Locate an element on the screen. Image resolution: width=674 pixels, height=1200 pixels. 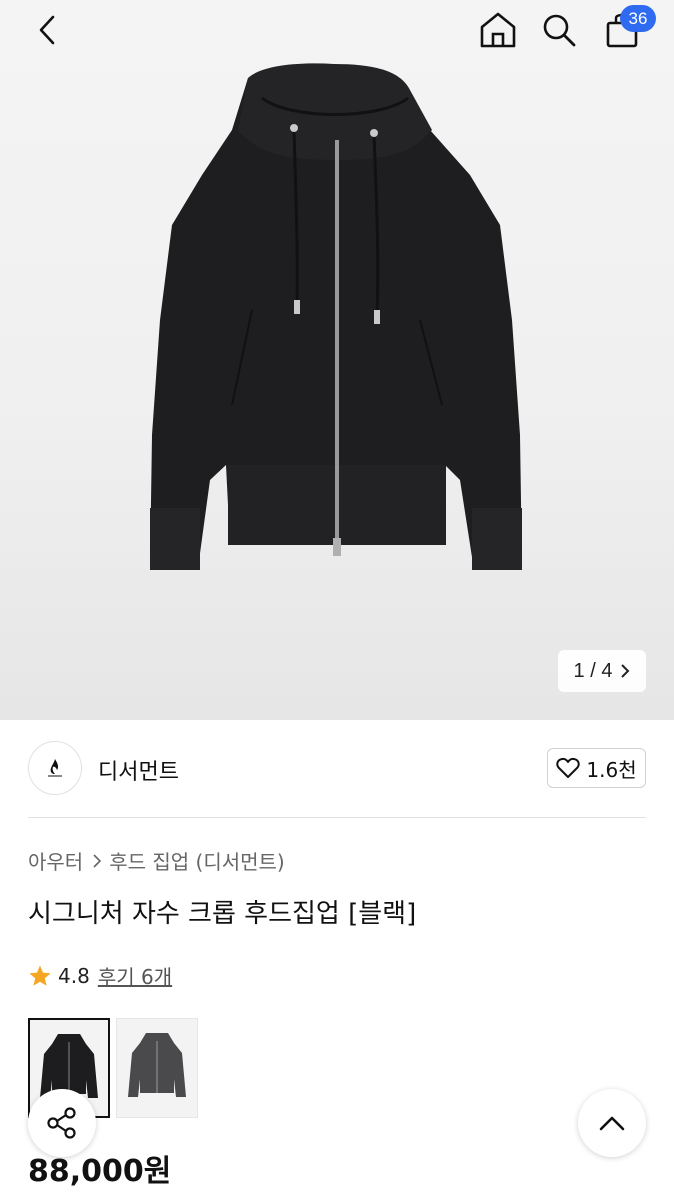
back-button is located at coordinates (48, 30).